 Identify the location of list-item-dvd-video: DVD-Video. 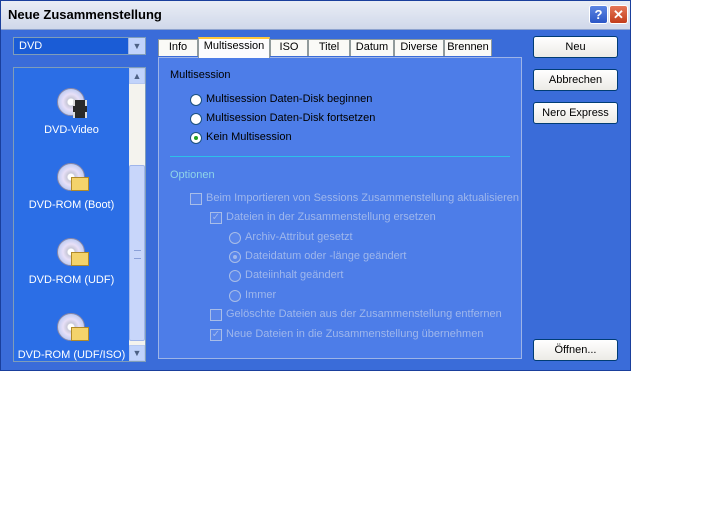
(71, 111).